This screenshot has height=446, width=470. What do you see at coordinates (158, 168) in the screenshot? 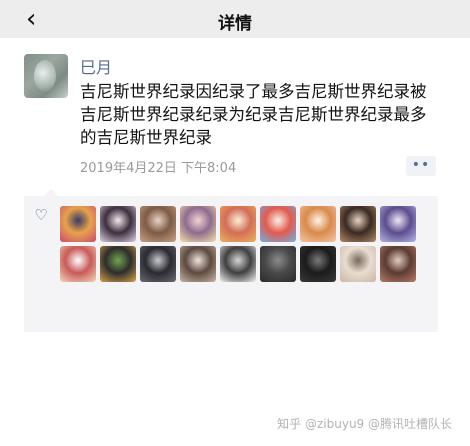
I see `post-time: 2019年4月22日 下午8:04` at bounding box center [158, 168].